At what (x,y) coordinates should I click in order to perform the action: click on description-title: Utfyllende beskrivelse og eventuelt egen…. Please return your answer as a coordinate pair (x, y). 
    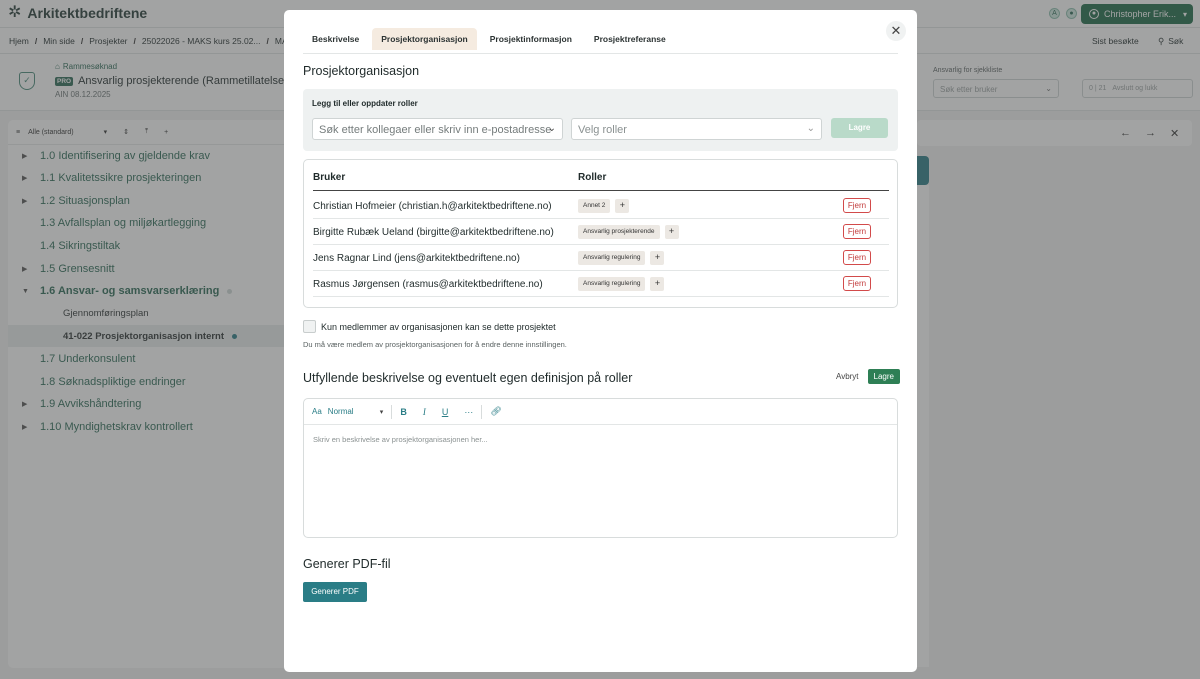
    Looking at the image, I should click on (468, 378).